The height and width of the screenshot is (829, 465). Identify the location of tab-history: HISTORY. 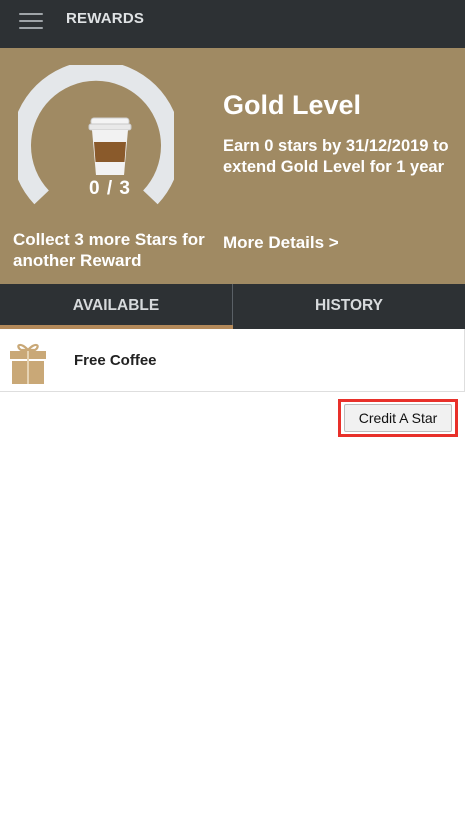
(349, 306).